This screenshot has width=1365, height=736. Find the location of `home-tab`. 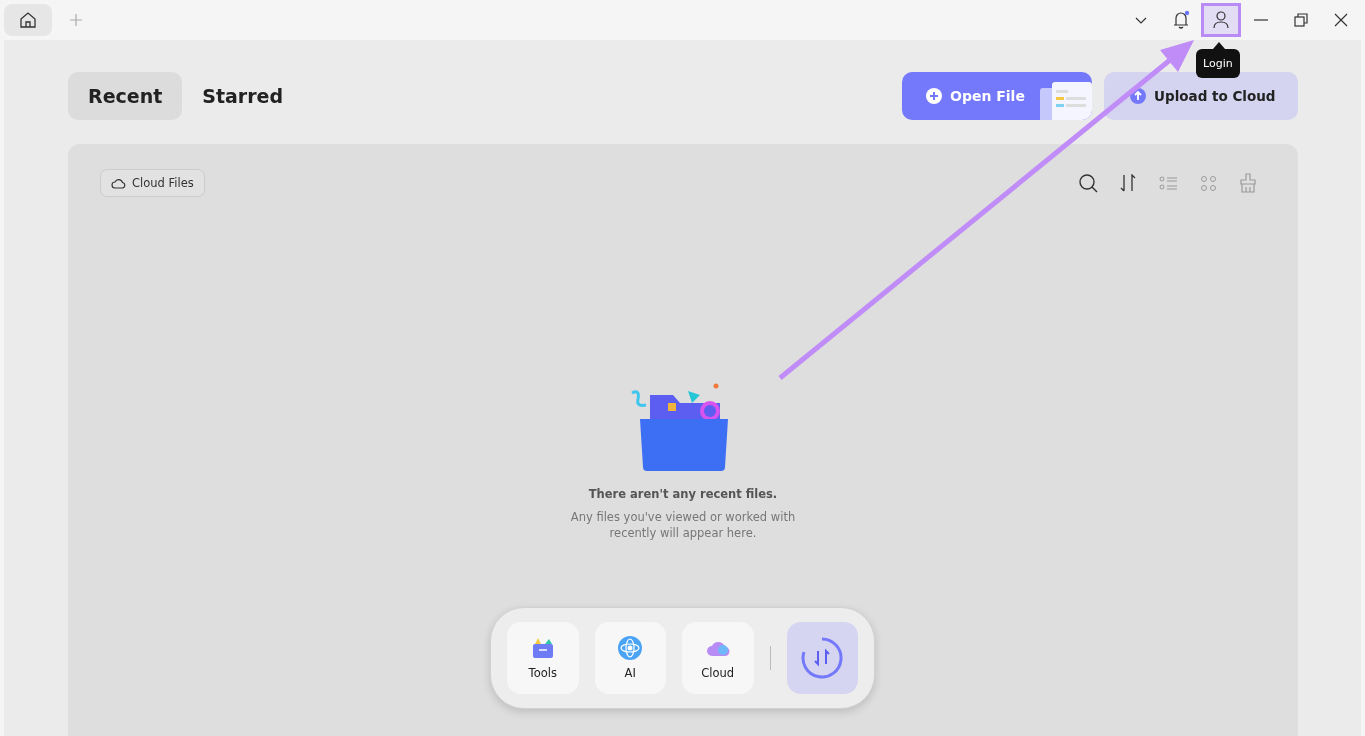

home-tab is located at coordinates (28, 20).